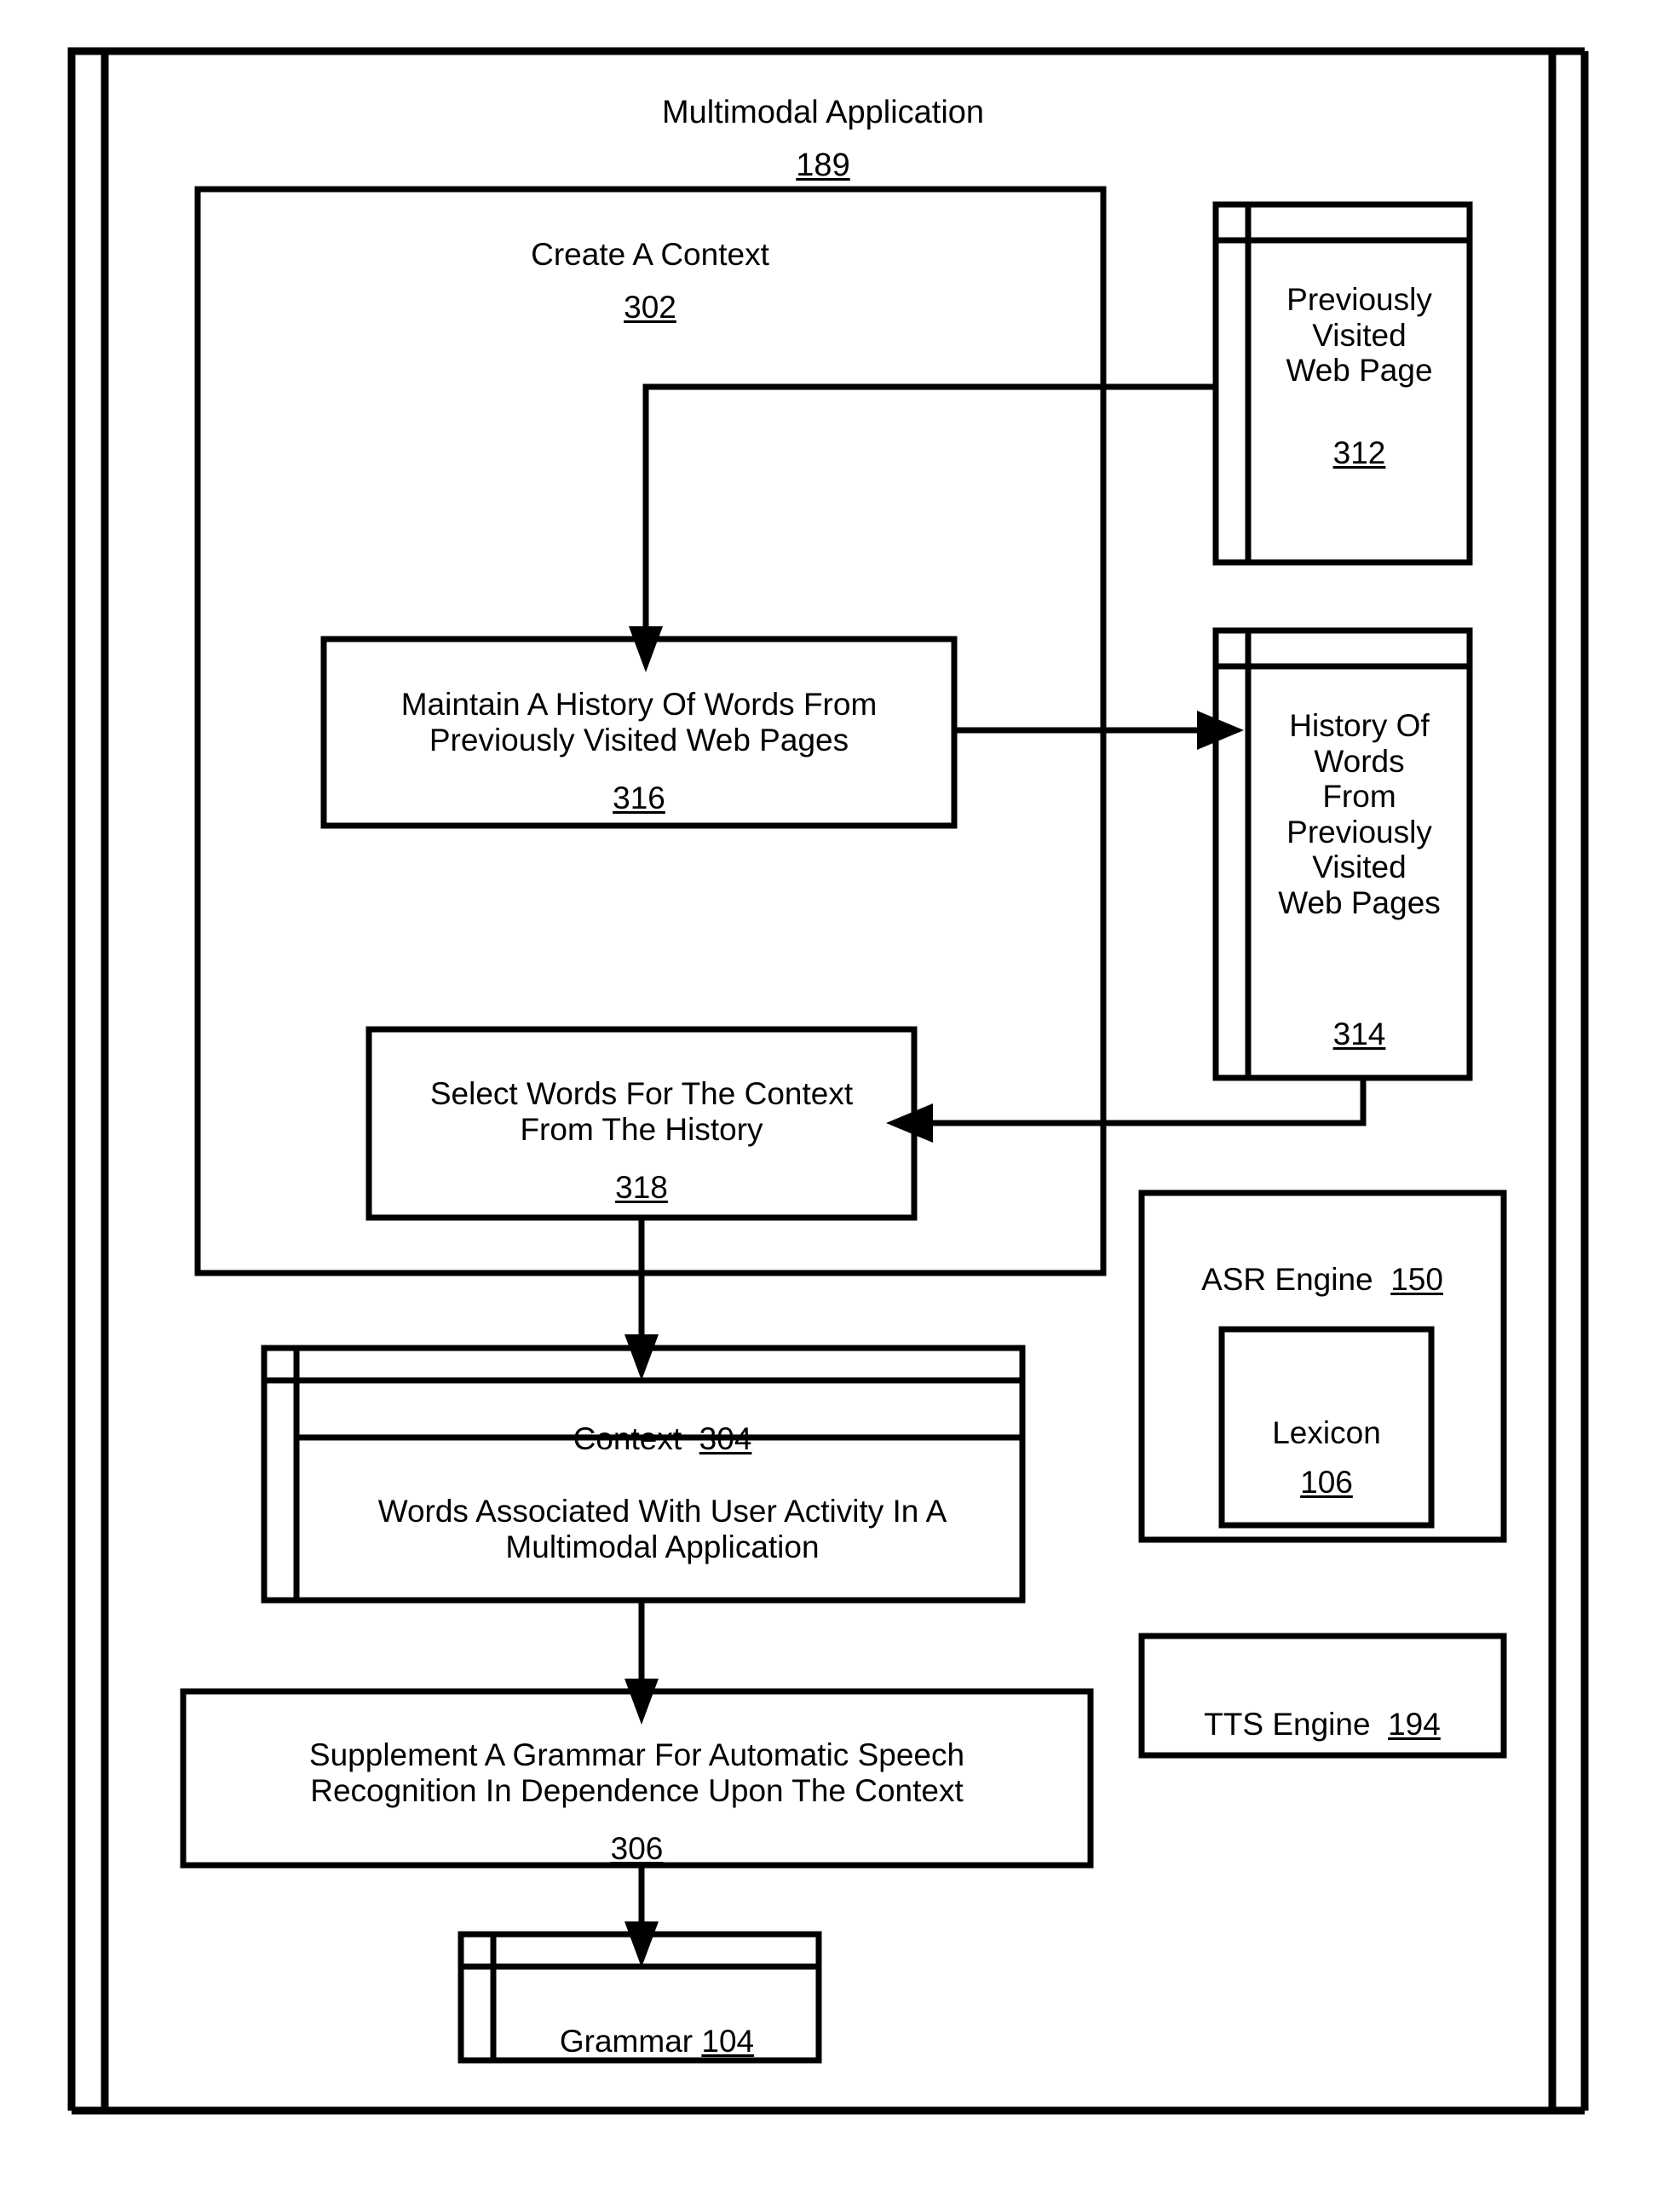 The height and width of the screenshot is (2212, 1669). Describe the element at coordinates (1326, 1483) in the screenshot. I see `lexicon-ref: 106` at that location.